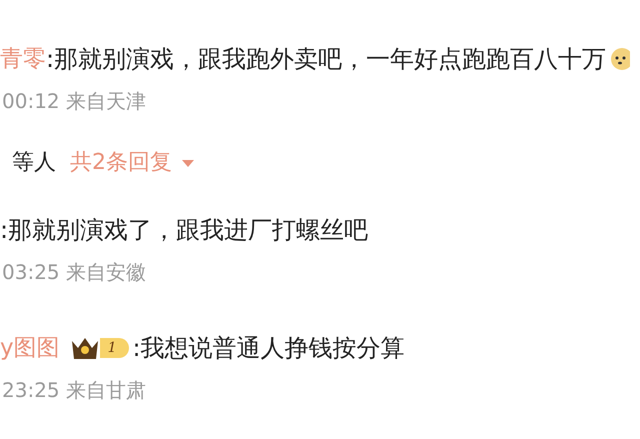 The height and width of the screenshot is (439, 640). I want to click on timestamp-location: 00:12 来自天津, so click(74, 101).